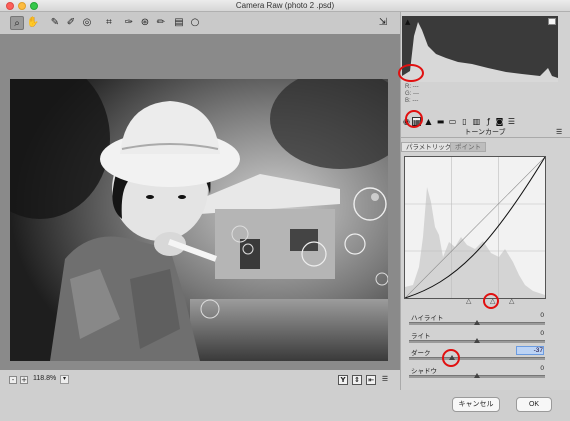  Describe the element at coordinates (414, 119) in the screenshot. I see `annotation-ring-tone-curve-tab` at that location.